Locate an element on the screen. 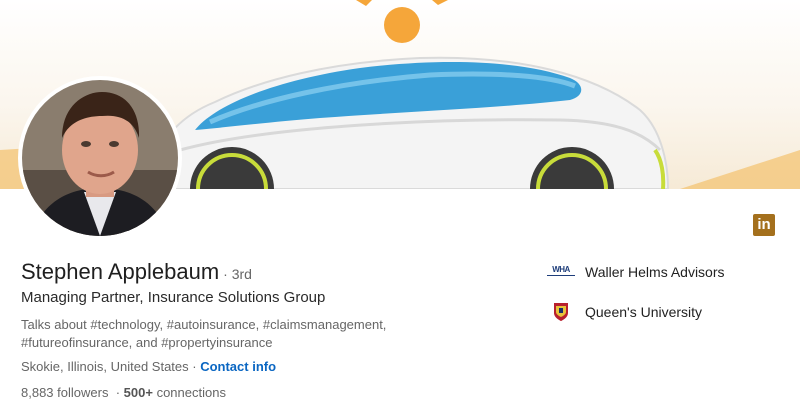 Image resolution: width=800 pixels, height=408 pixels. followers-count: 8,883 followers is located at coordinates (65, 392).